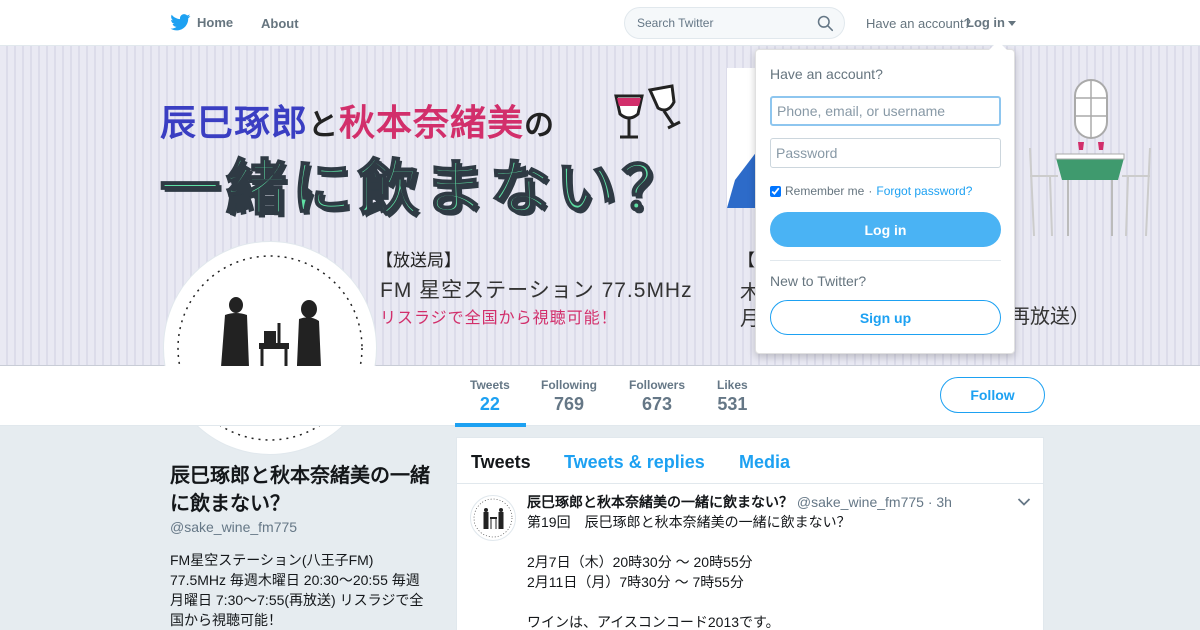  What do you see at coordinates (600, 23) in the screenshot?
I see `top-nav: Home About Have an account? Log in` at bounding box center [600, 23].